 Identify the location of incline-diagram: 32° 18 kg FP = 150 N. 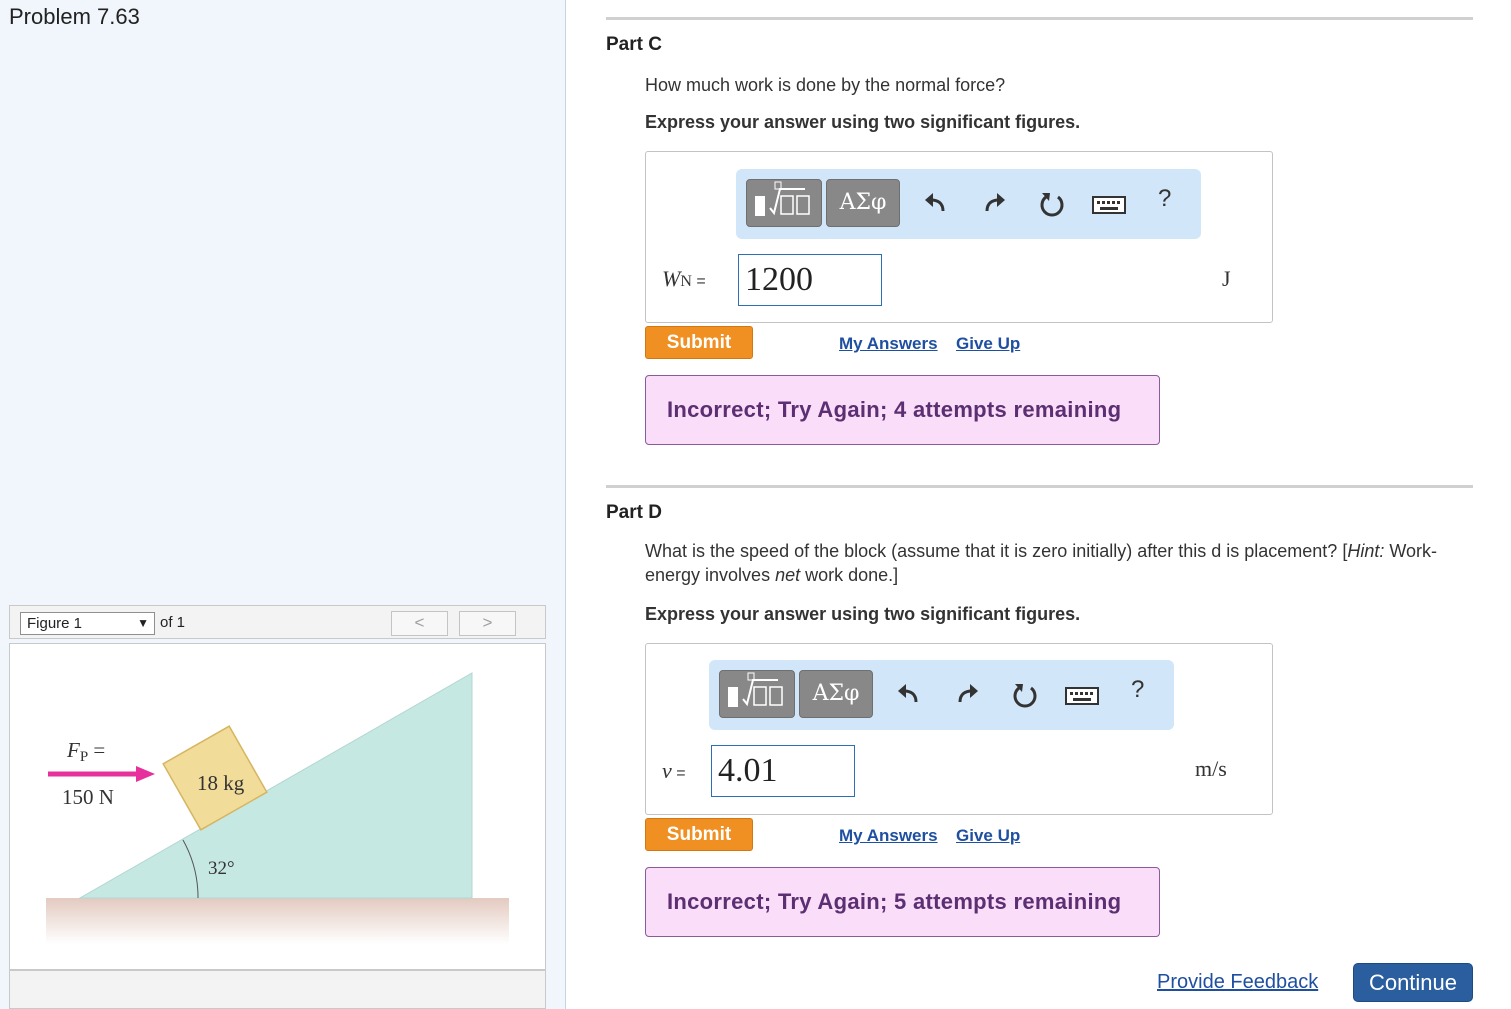
(277, 808).